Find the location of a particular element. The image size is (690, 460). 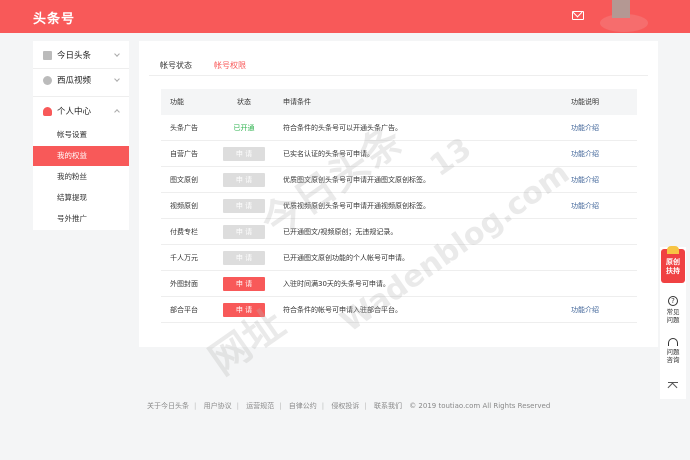

row-condition: 入驻时间满30天的头条号可申请。 is located at coordinates (336, 284).